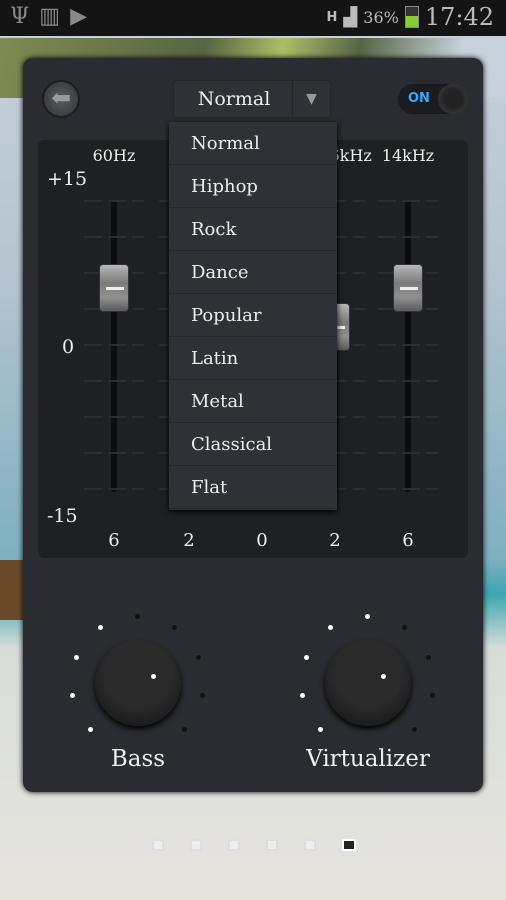  I want to click on band-value: 0, so click(262, 540).